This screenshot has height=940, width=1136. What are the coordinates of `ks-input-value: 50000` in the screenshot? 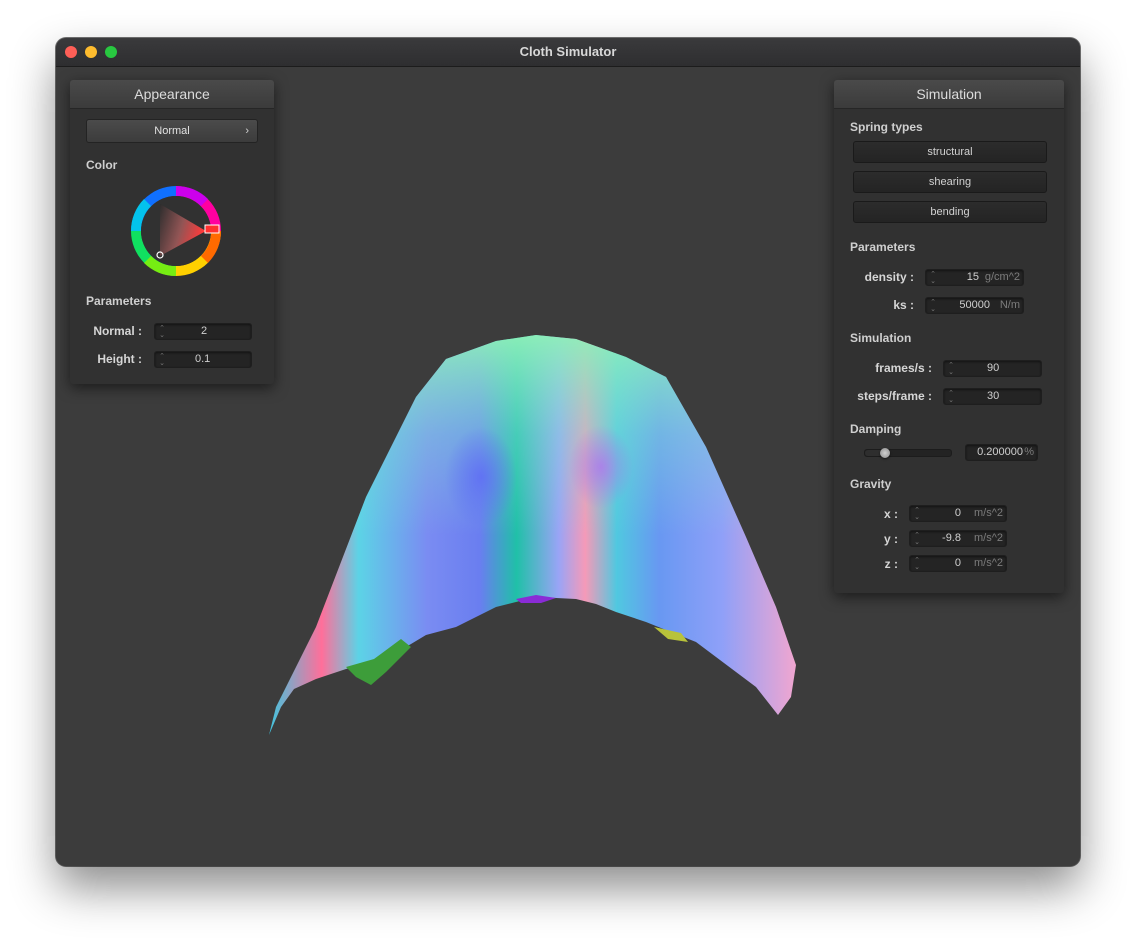 It's located at (974, 305).